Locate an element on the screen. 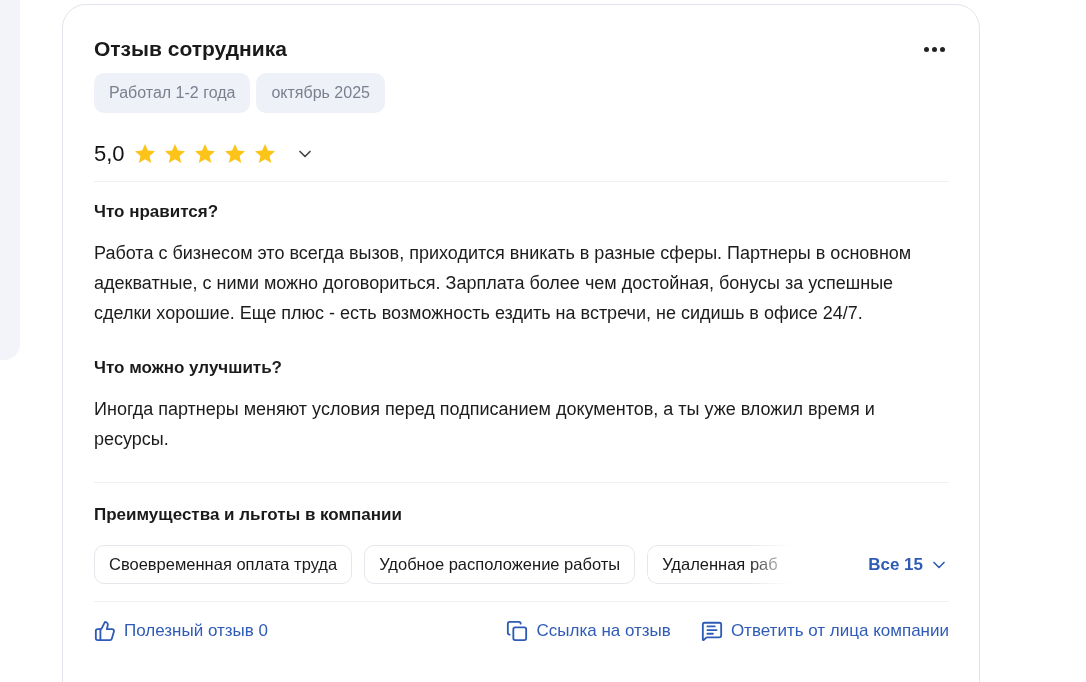  link-link: Ссылка на отзыв is located at coordinates (588, 631).